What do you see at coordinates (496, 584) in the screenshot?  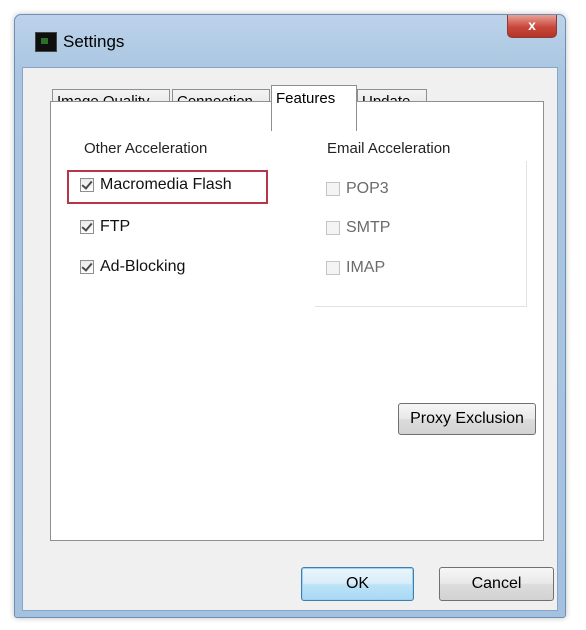 I see `cancel-button: Cancel` at bounding box center [496, 584].